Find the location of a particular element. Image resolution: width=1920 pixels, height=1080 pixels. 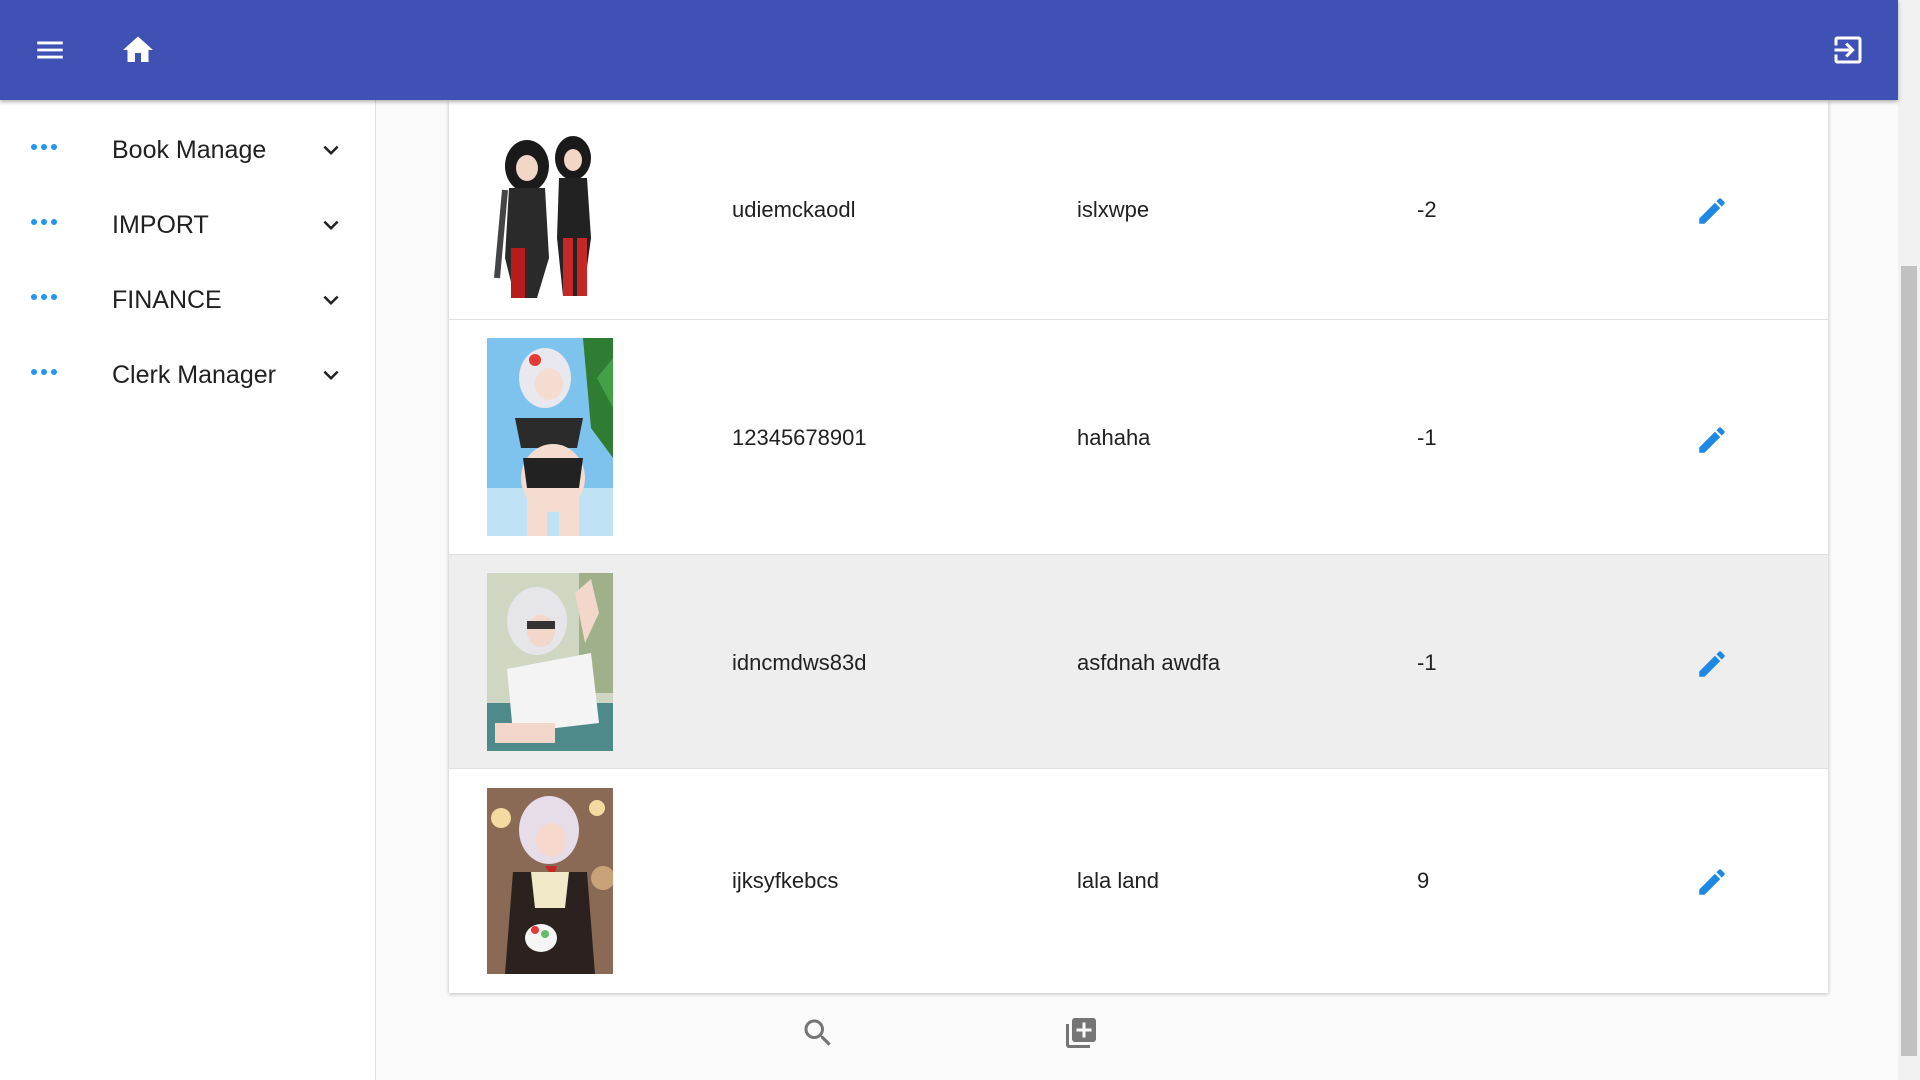

sidebar-item-clerk-manager: Clerk Manager is located at coordinates (188, 375).